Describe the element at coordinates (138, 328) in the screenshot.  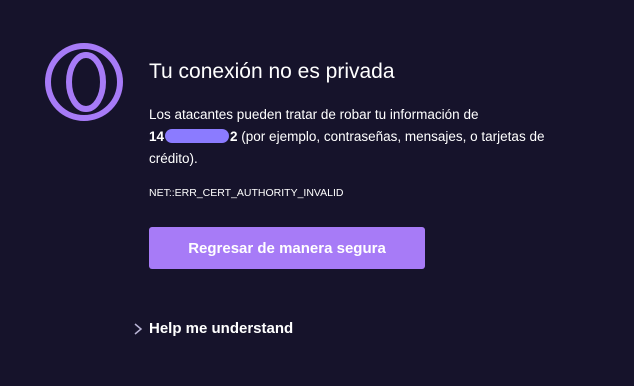
I see `chevron-right-icon` at that location.